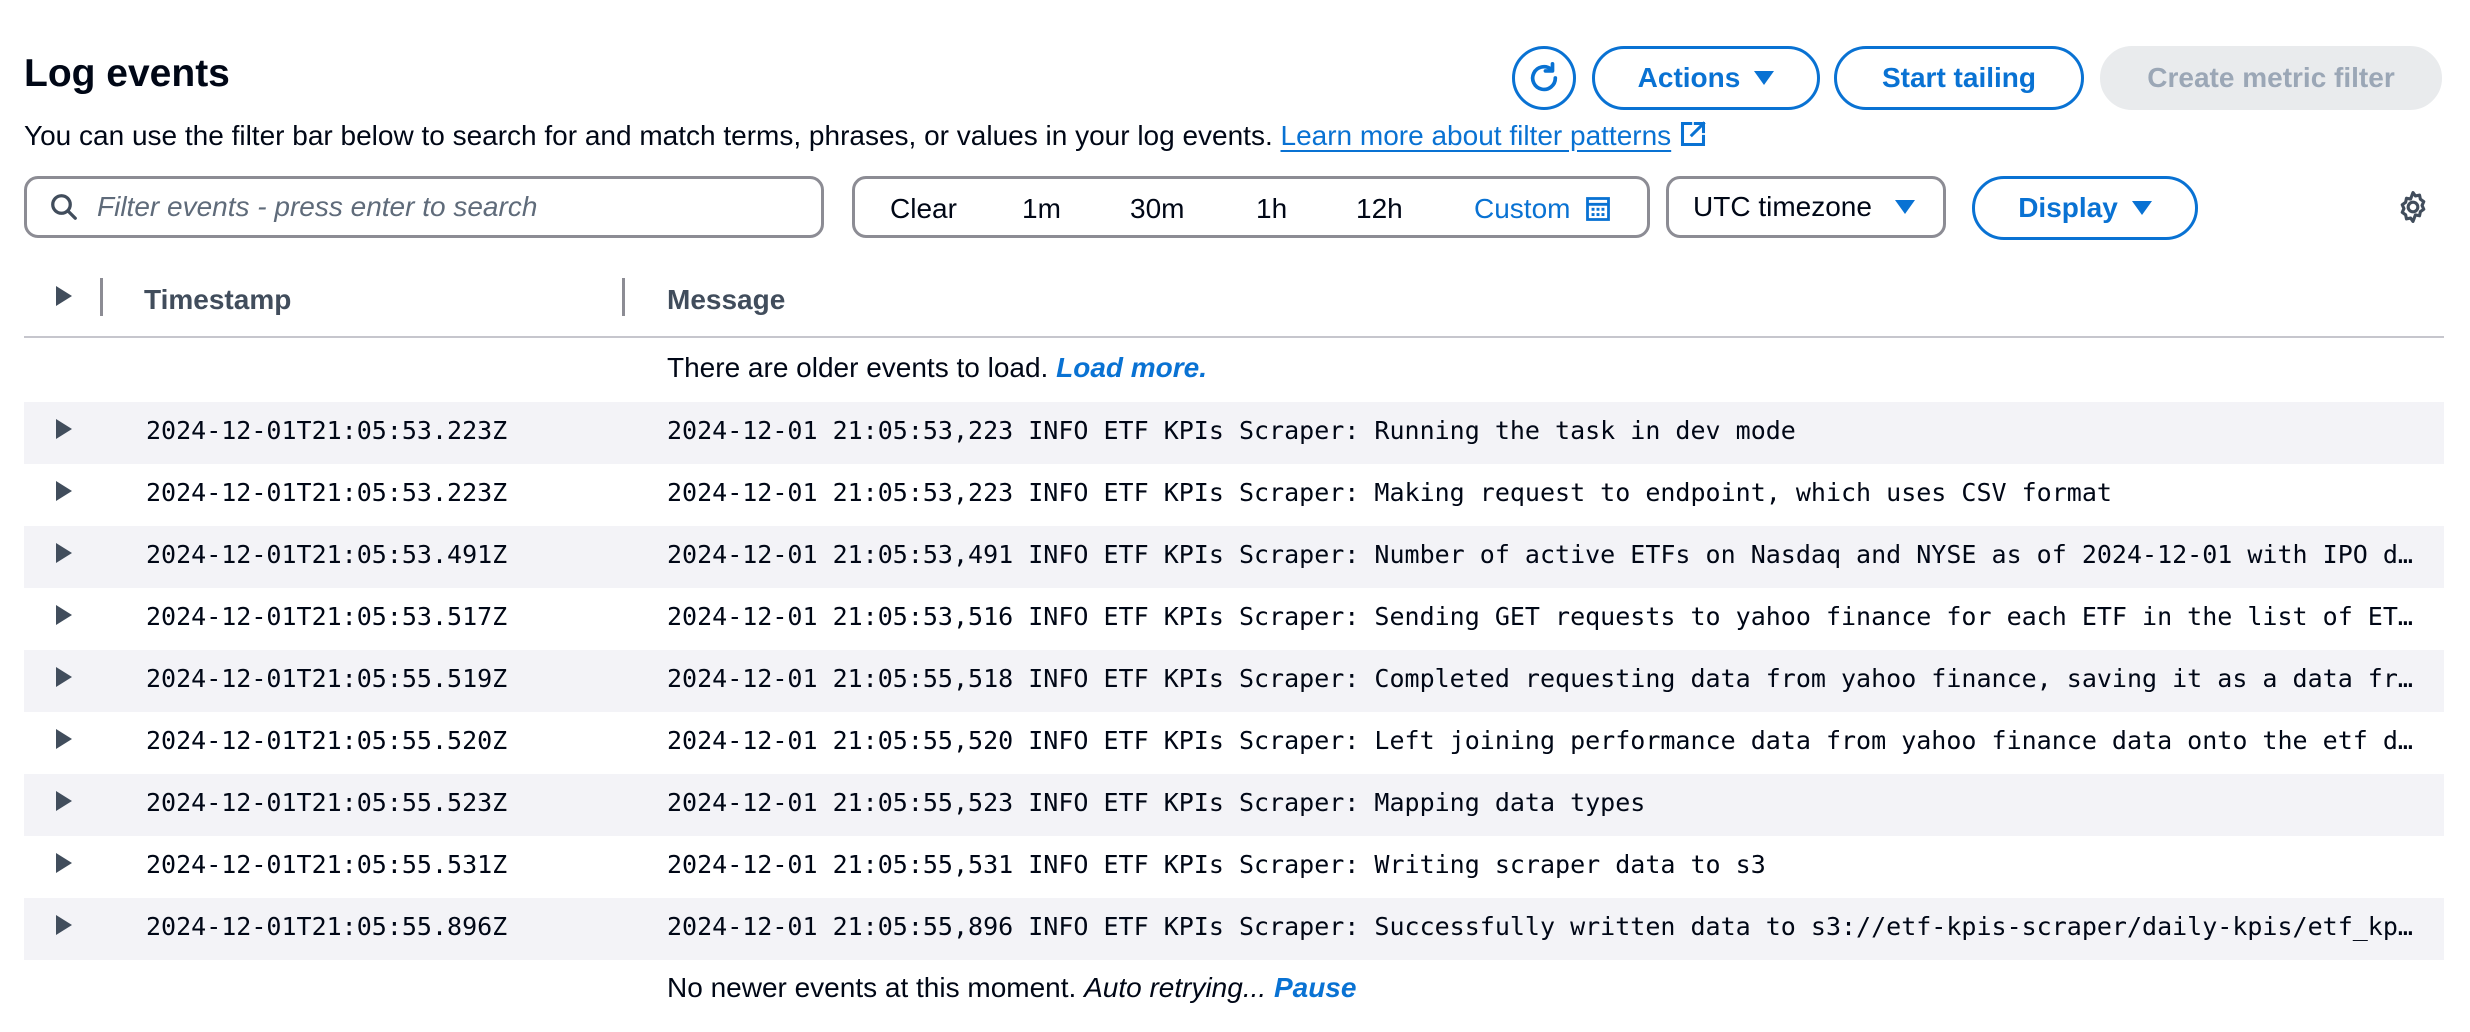  Describe the element at coordinates (858, 367) in the screenshot. I see `older-events-text: There are older events to load.` at that location.